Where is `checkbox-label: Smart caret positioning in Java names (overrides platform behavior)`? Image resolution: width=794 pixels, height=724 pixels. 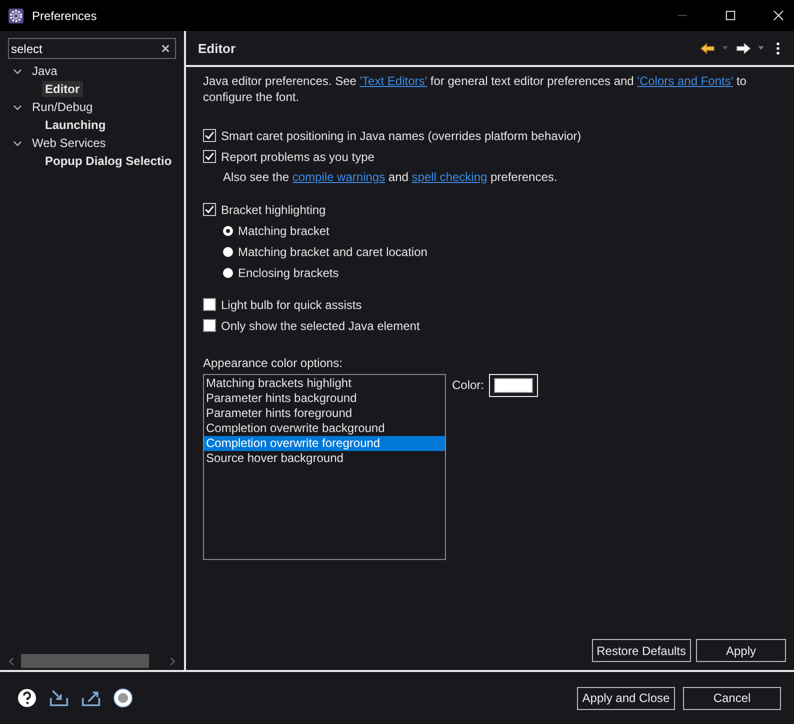 checkbox-label: Smart caret positioning in Java names (overrides platform behavior) is located at coordinates (401, 135).